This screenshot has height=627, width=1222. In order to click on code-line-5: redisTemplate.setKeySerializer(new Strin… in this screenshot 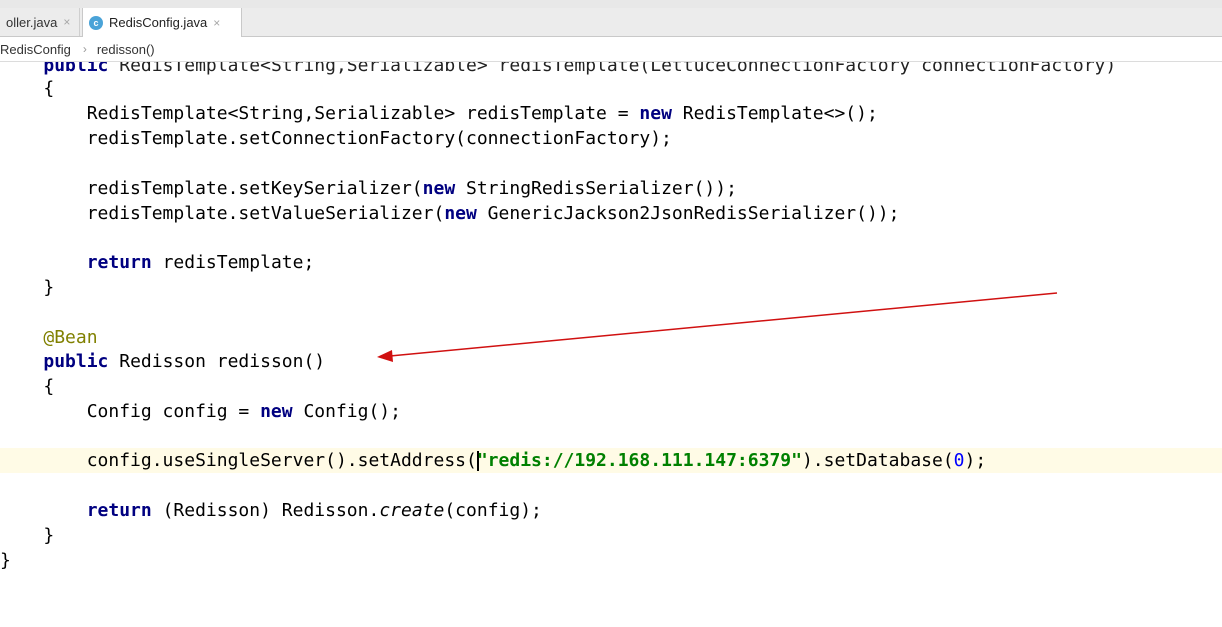, I will do `click(411, 188)`.